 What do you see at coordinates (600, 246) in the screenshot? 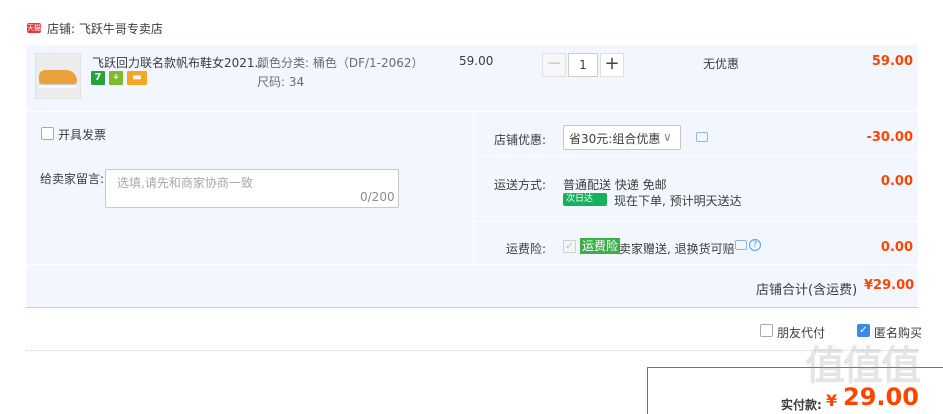
I see `insurance-badge: 运费险` at bounding box center [600, 246].